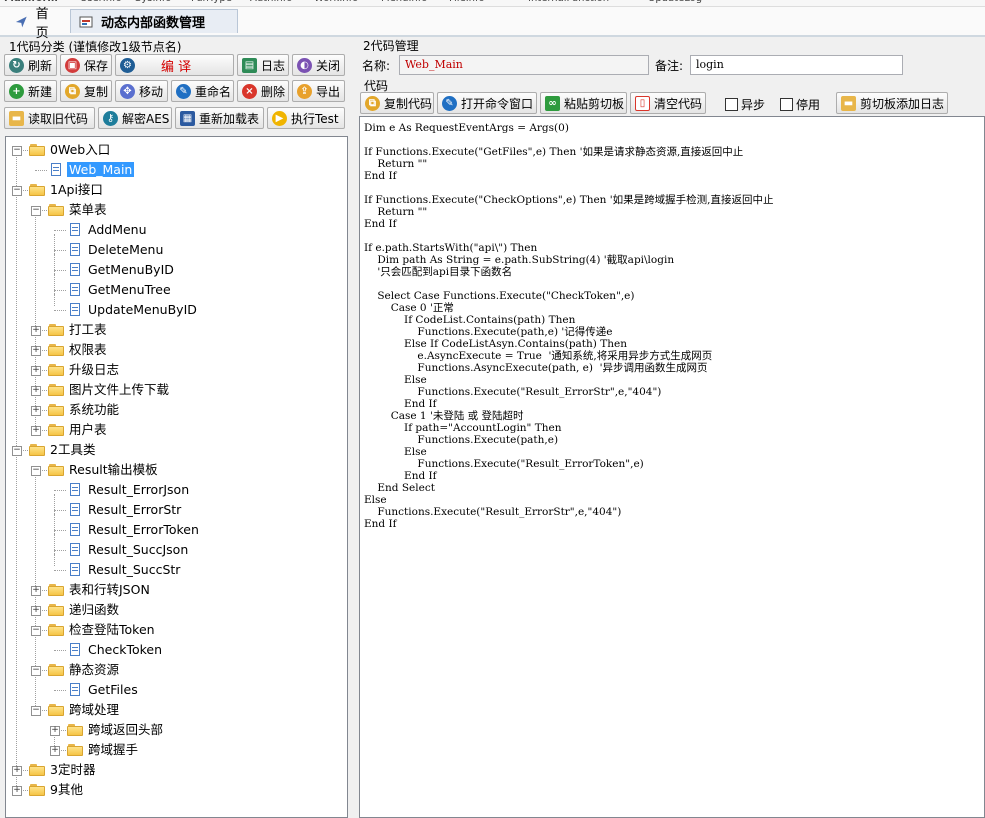  Describe the element at coordinates (796, 65) in the screenshot. I see `note-field: login` at that location.